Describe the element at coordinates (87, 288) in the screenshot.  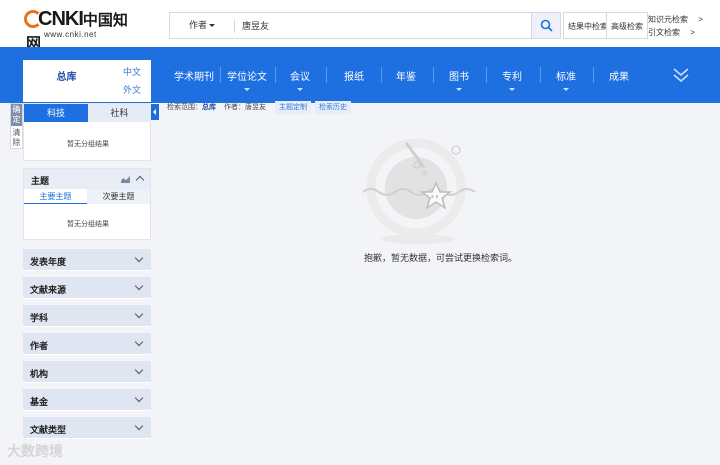
I see `facet-source: 文献来源` at that location.